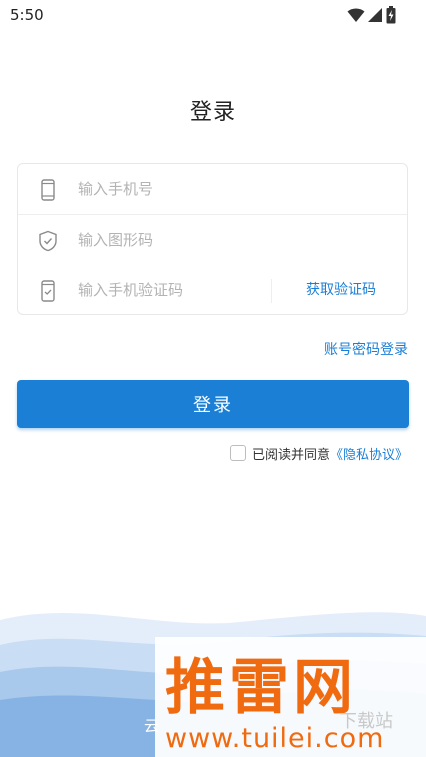 The width and height of the screenshot is (426, 757). I want to click on login-button: 登录, so click(213, 404).